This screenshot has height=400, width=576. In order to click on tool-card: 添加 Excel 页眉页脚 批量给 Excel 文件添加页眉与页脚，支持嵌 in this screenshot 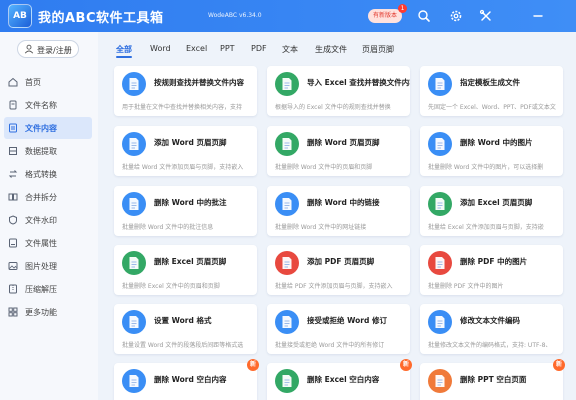, I will do `click(491, 211)`.